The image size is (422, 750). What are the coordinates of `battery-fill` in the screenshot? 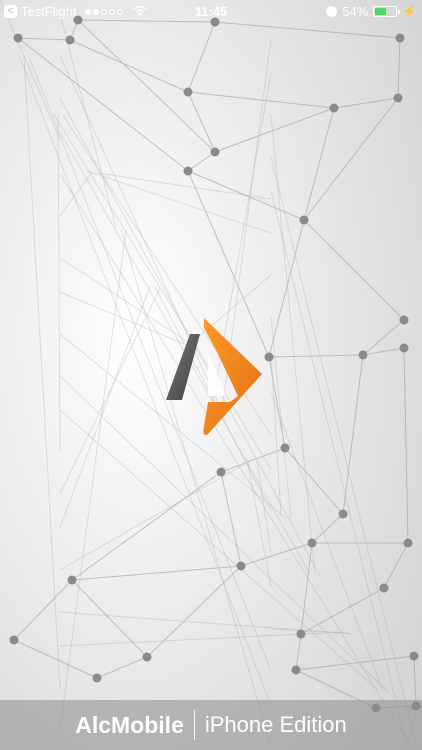 It's located at (381, 11).